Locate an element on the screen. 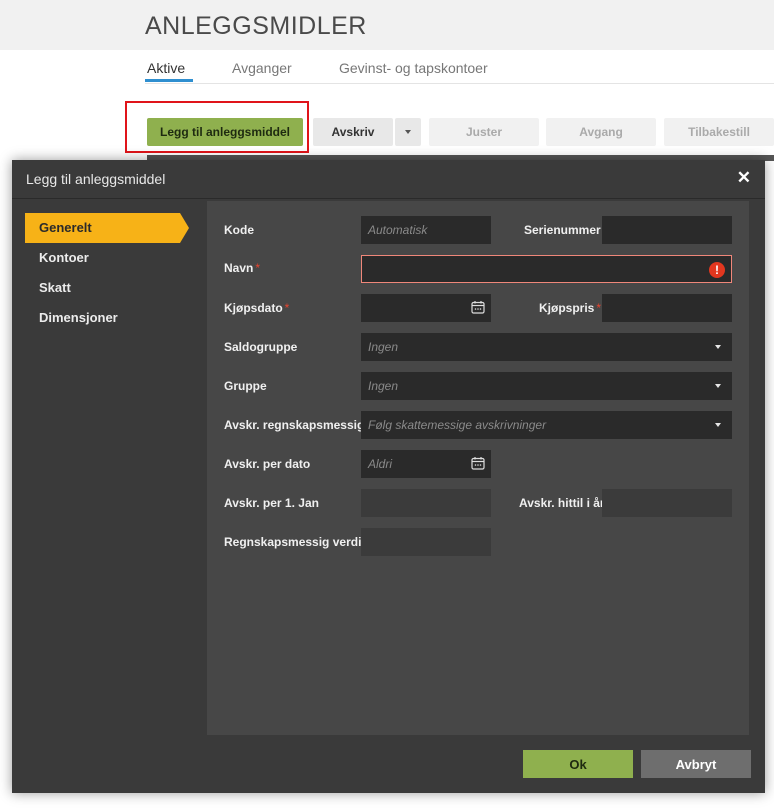  gruppe-select: Ingen is located at coordinates (546, 386).